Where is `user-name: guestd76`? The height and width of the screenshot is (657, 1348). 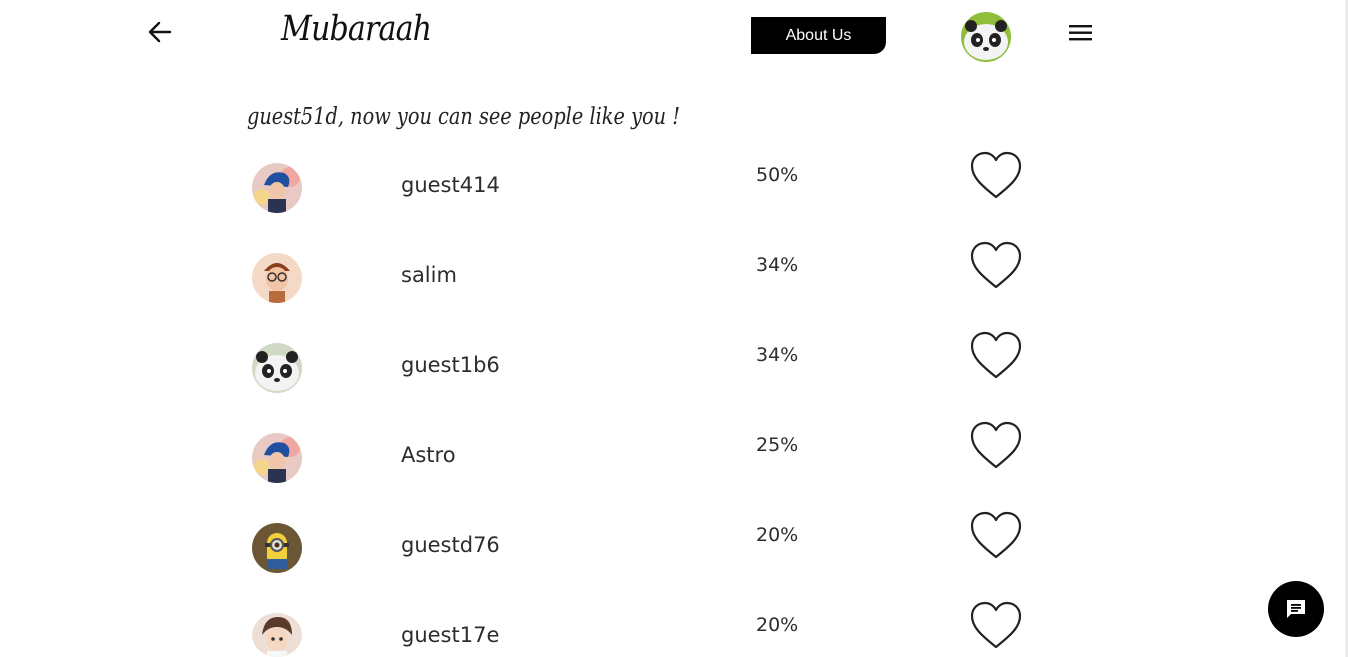 user-name: guestd76 is located at coordinates (450, 545).